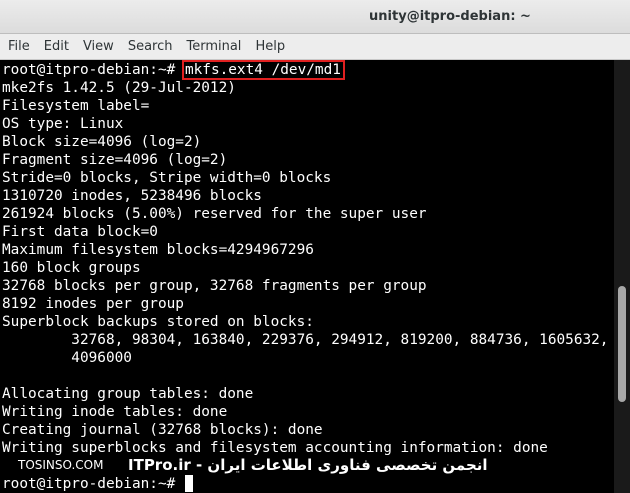 Image resolution: width=630 pixels, height=493 pixels. What do you see at coordinates (158, 322) in the screenshot?
I see `output-line: Superblock backups stored on blocks:` at bounding box center [158, 322].